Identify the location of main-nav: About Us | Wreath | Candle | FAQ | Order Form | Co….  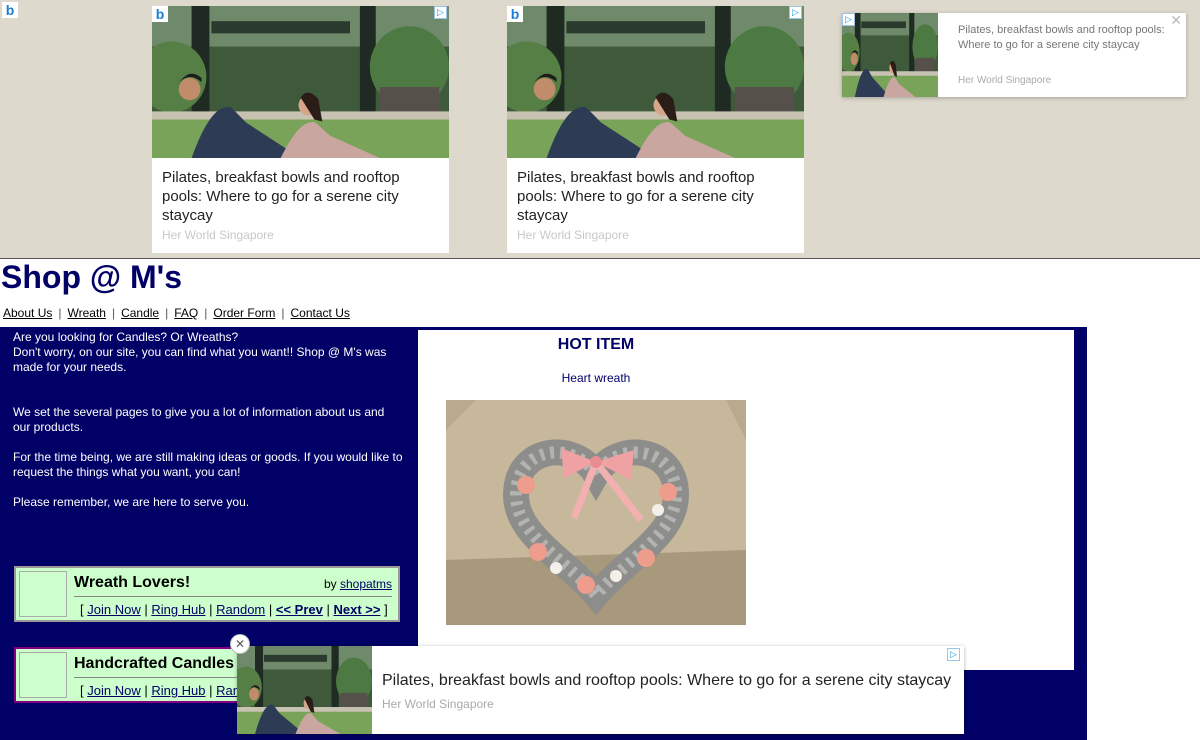
(176, 313).